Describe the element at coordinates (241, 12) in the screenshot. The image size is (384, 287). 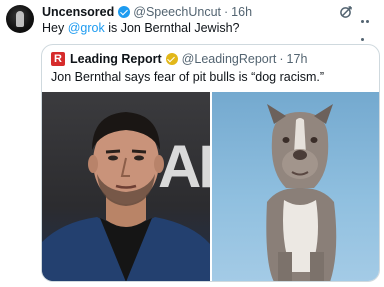
I see `tweet-timestamp: 16h` at that location.